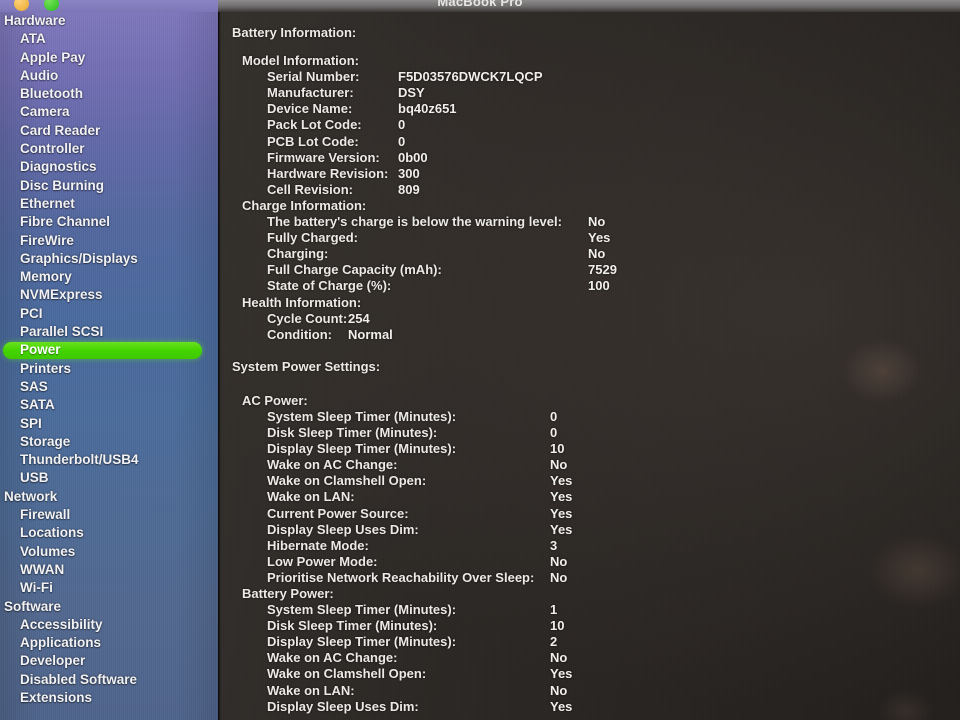 Image resolution: width=960 pixels, height=720 pixels. What do you see at coordinates (109, 698) in the screenshot?
I see `sidebar-item-extensions: Extensions` at bounding box center [109, 698].